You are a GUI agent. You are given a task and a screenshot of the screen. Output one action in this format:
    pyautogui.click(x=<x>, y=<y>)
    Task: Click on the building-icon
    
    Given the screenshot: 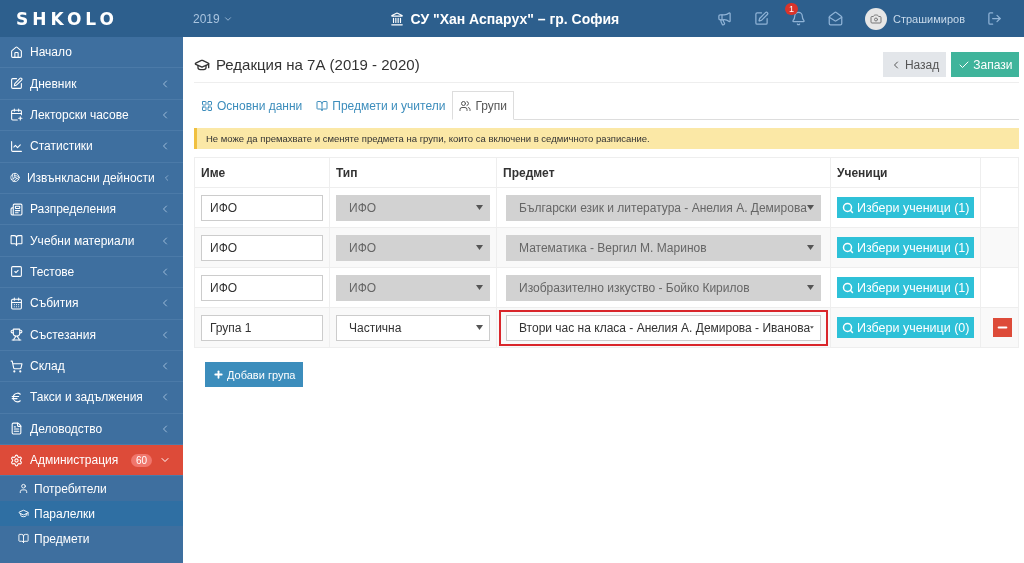 What is the action you would take?
    pyautogui.click(x=397, y=18)
    